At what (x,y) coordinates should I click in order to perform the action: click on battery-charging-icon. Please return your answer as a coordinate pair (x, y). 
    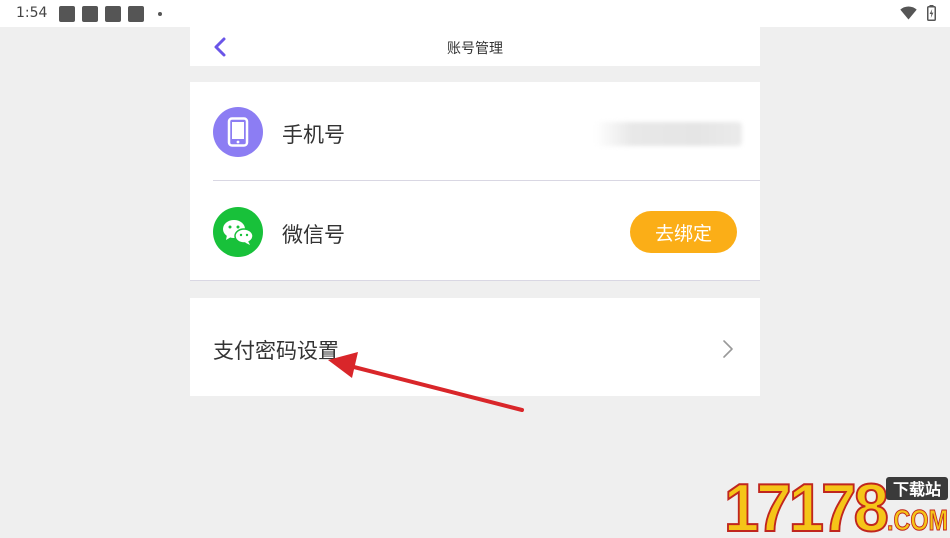
    Looking at the image, I should click on (931, 13).